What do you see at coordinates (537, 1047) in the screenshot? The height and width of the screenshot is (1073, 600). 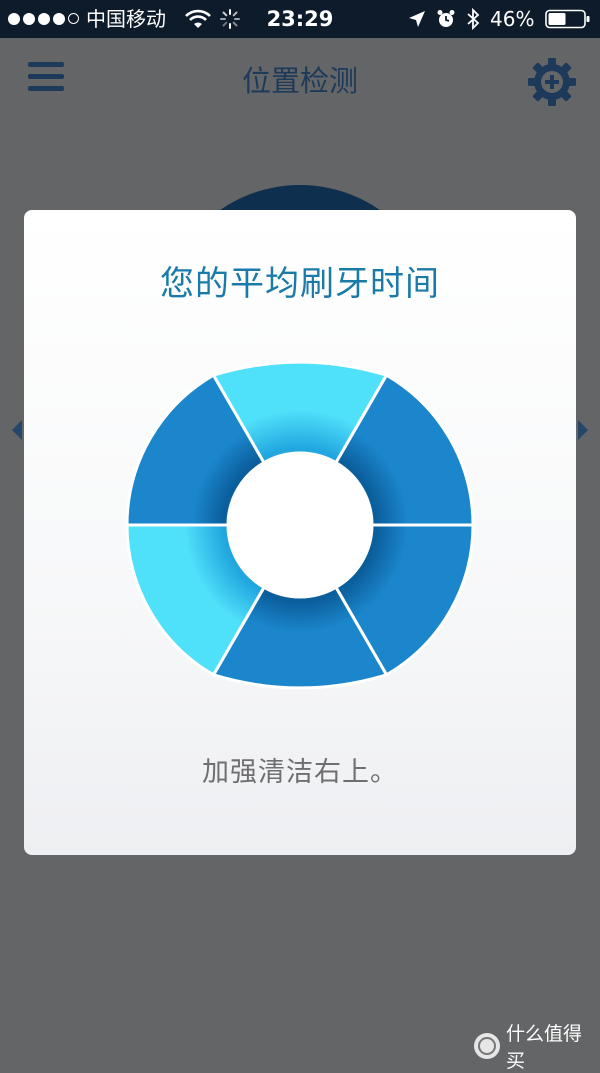 I see `watermark: 什么值得买` at bounding box center [537, 1047].